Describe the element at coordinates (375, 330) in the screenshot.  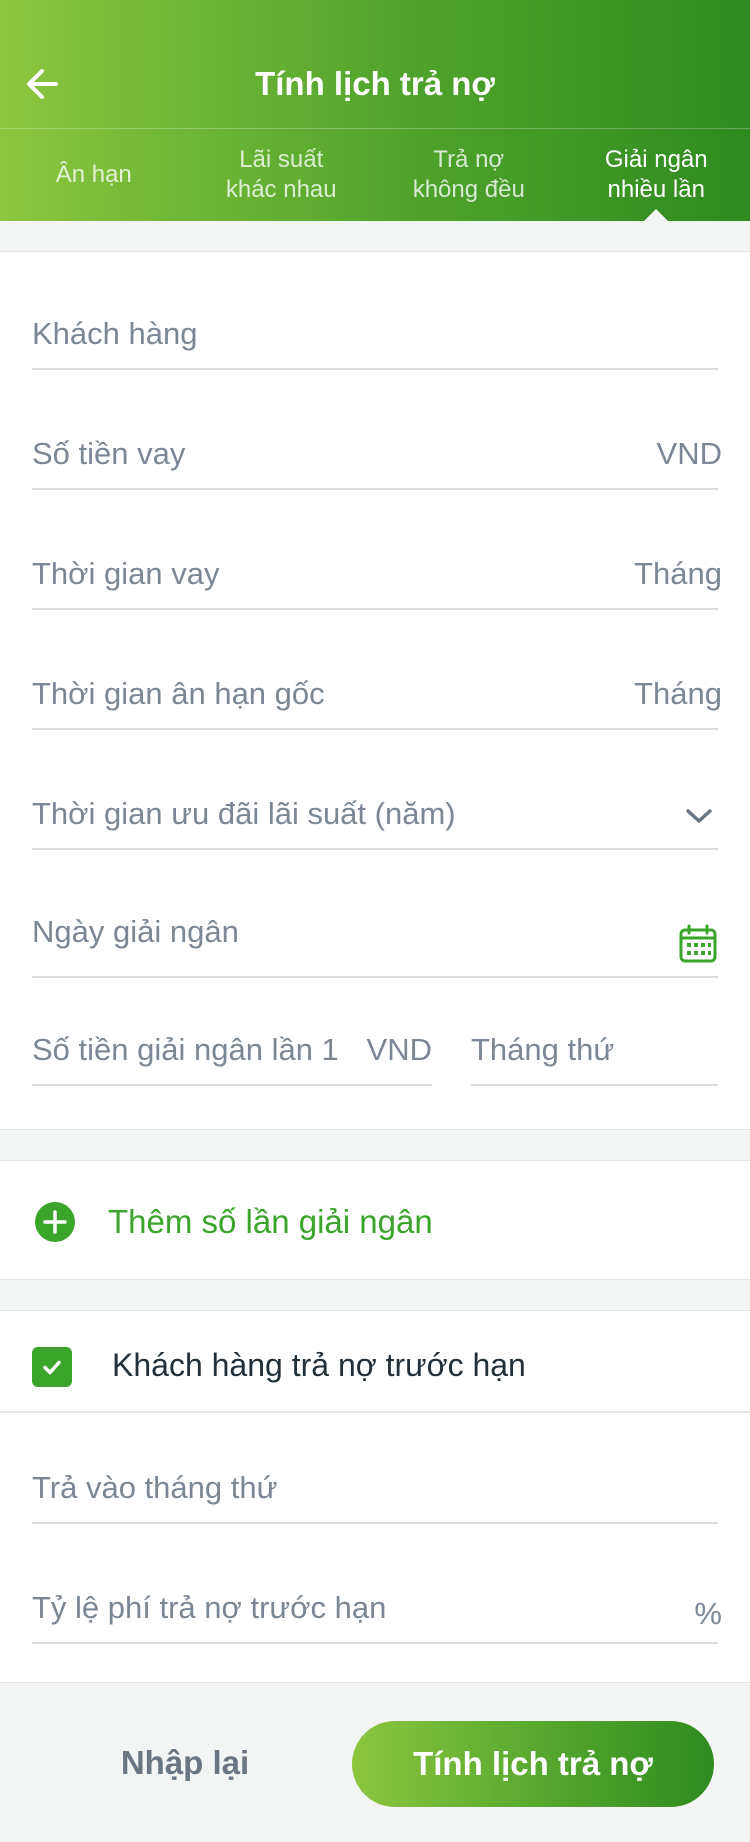
I see `customer-field: Khách hàng` at that location.